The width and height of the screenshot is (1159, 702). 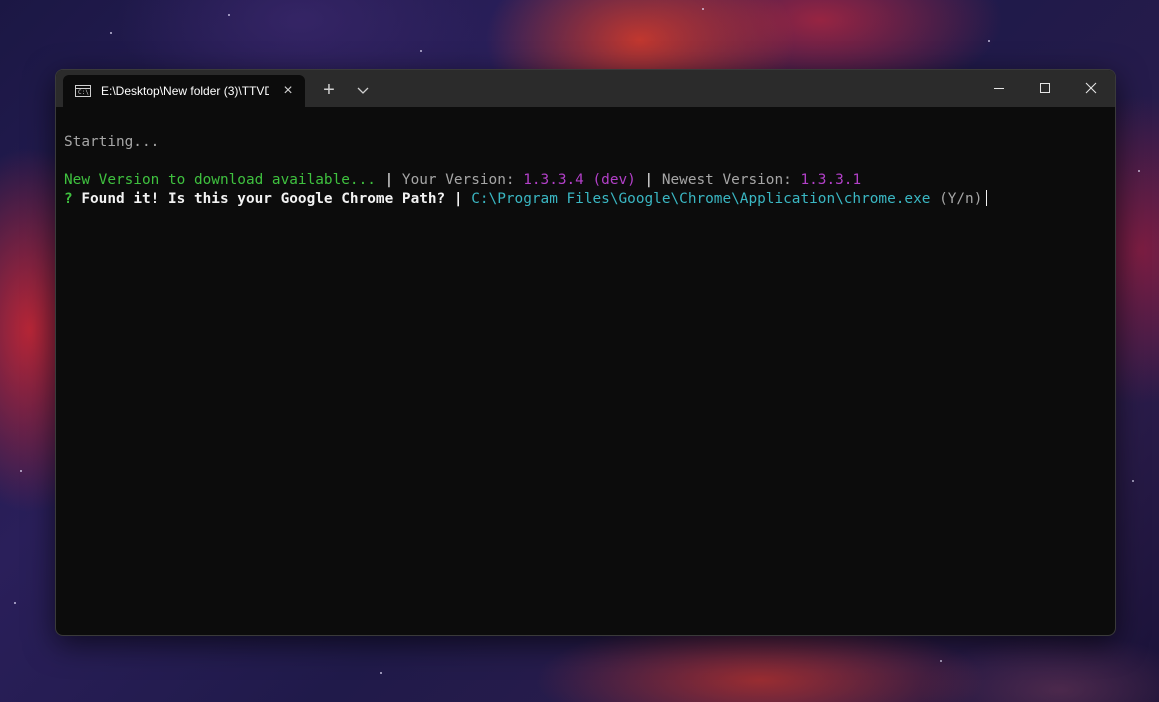 I want to click on window-close-button, so click(x=1091, y=88).